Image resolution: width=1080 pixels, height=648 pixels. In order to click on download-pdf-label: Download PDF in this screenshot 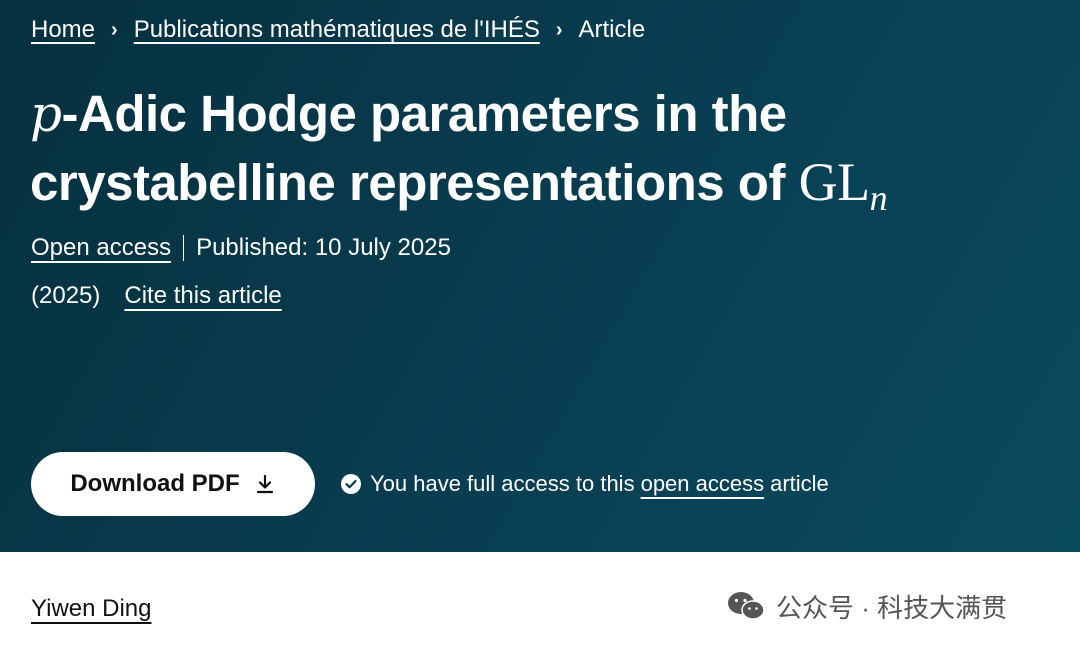, I will do `click(155, 483)`.